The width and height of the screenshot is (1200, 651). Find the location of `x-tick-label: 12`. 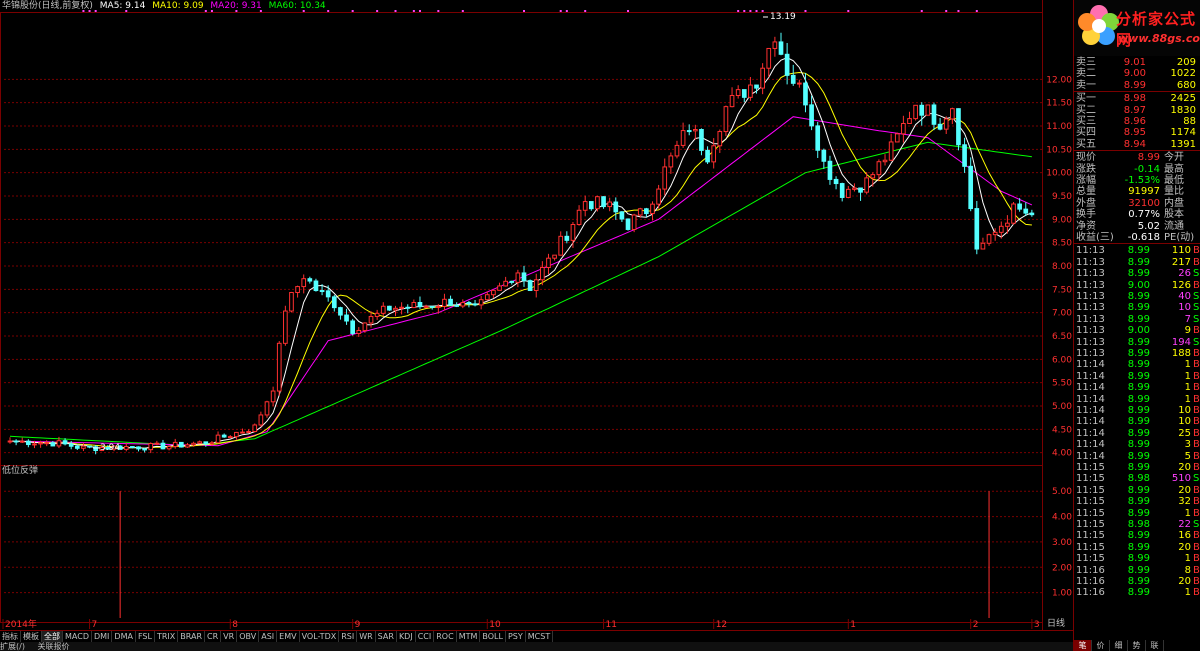

x-tick-label: 12 is located at coordinates (721, 625).